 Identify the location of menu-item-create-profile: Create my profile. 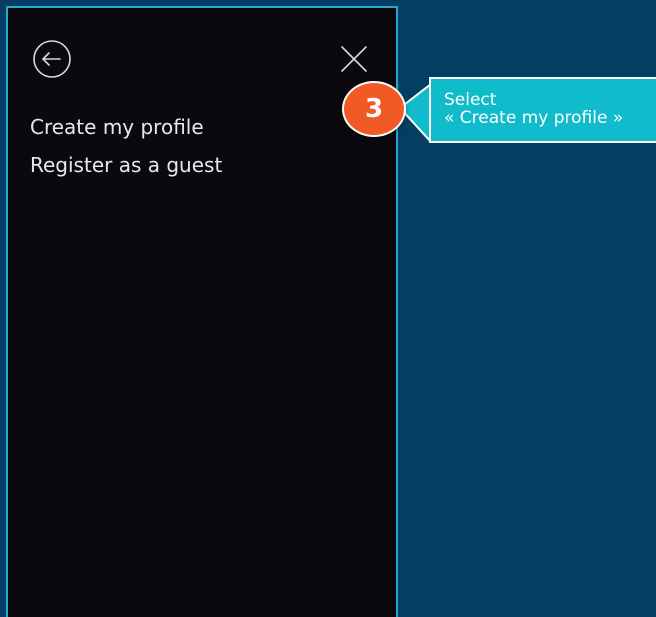
(126, 127).